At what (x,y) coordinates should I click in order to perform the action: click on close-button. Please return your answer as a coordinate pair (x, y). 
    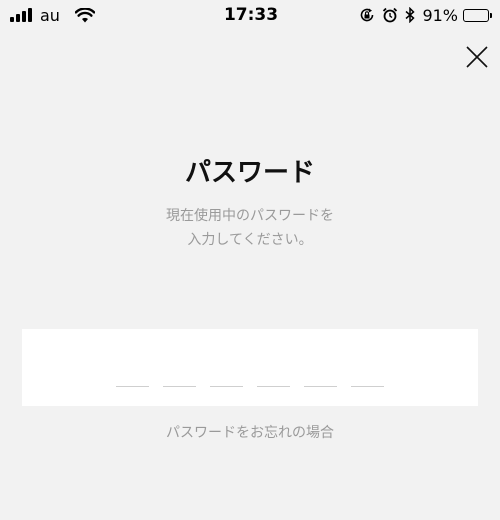
    Looking at the image, I should click on (477, 57).